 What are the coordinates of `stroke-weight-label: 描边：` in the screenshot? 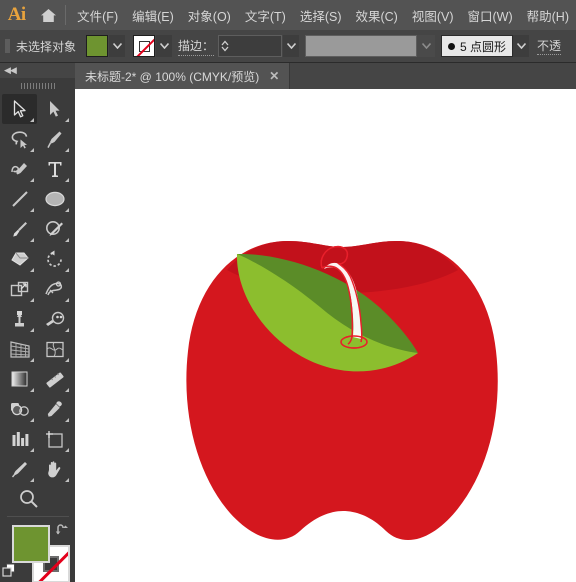 It's located at (196, 46).